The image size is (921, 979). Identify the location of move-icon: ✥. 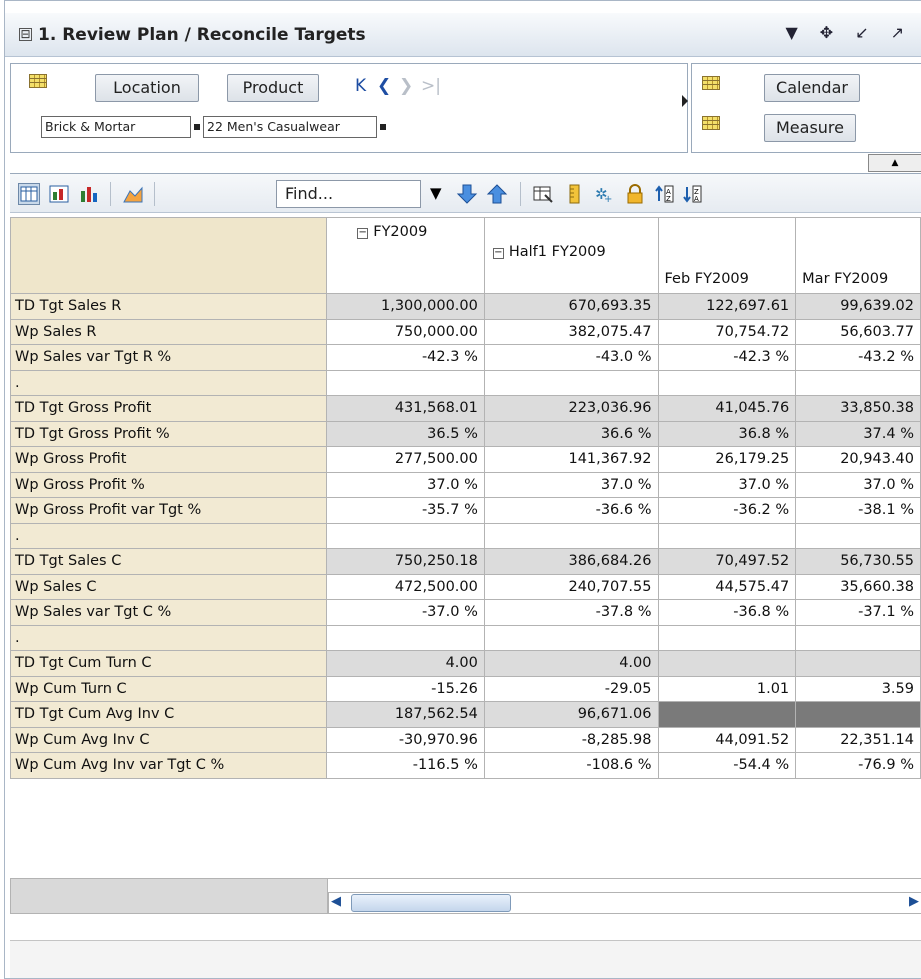
(826, 32).